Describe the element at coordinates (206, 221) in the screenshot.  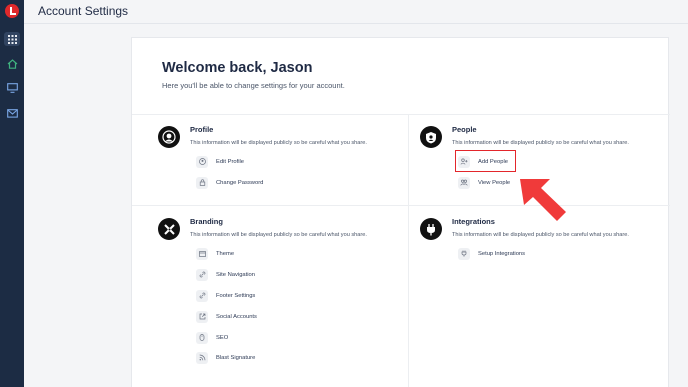
I see `branding-title: Branding` at that location.